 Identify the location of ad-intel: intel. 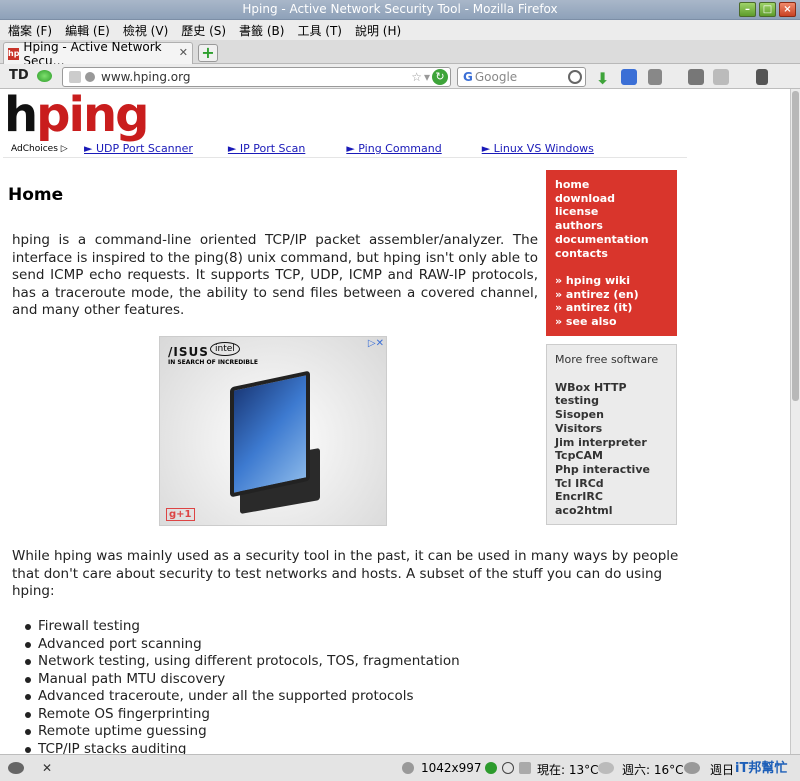
(225, 349).